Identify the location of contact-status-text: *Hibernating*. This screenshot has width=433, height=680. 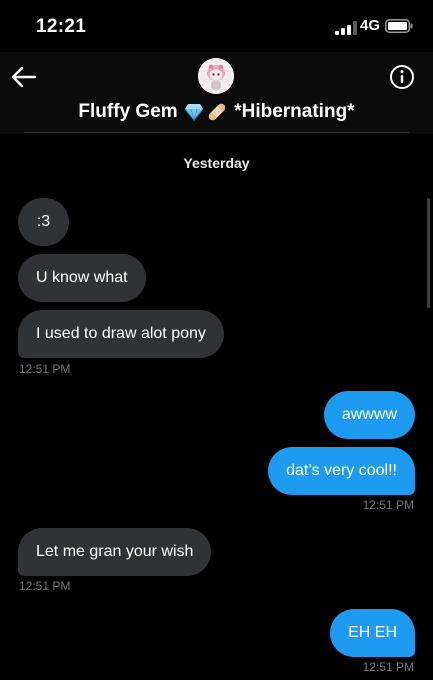
(294, 111).